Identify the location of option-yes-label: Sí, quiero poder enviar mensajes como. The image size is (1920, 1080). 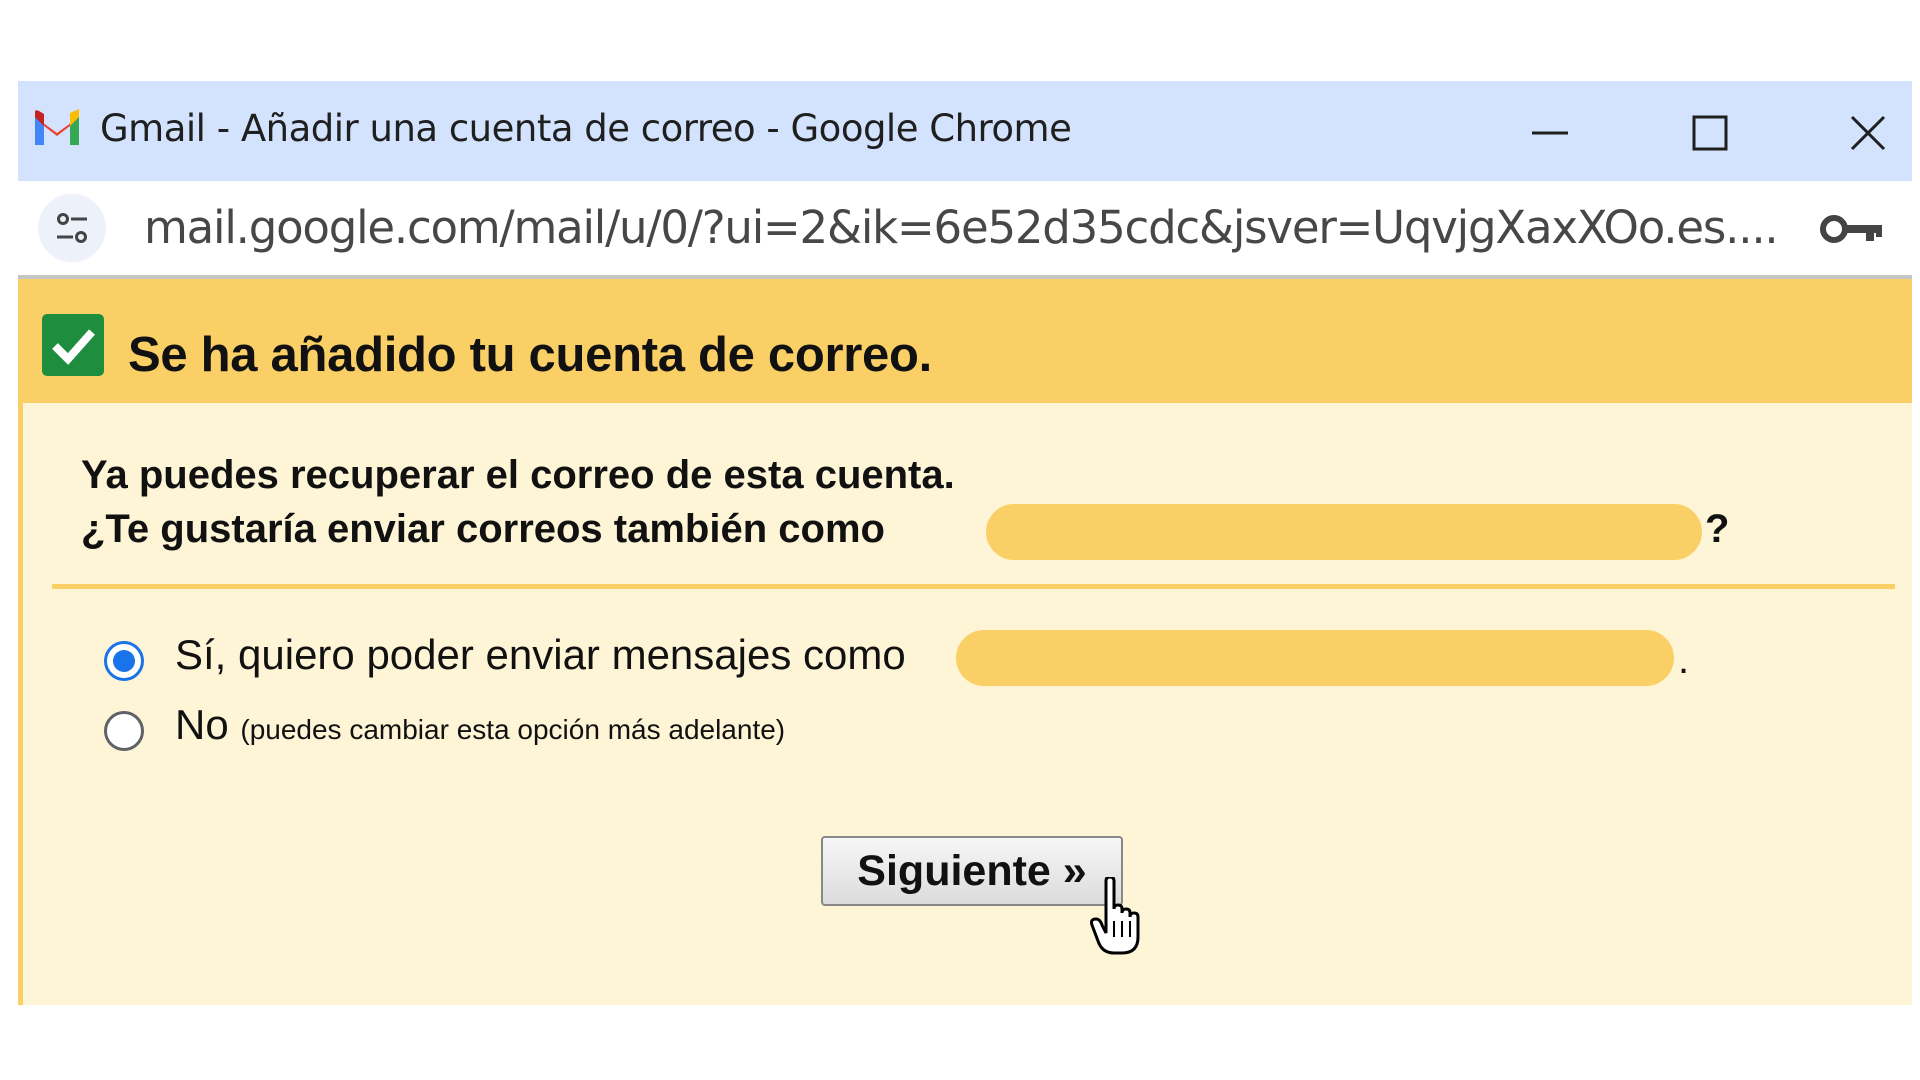
(540, 655).